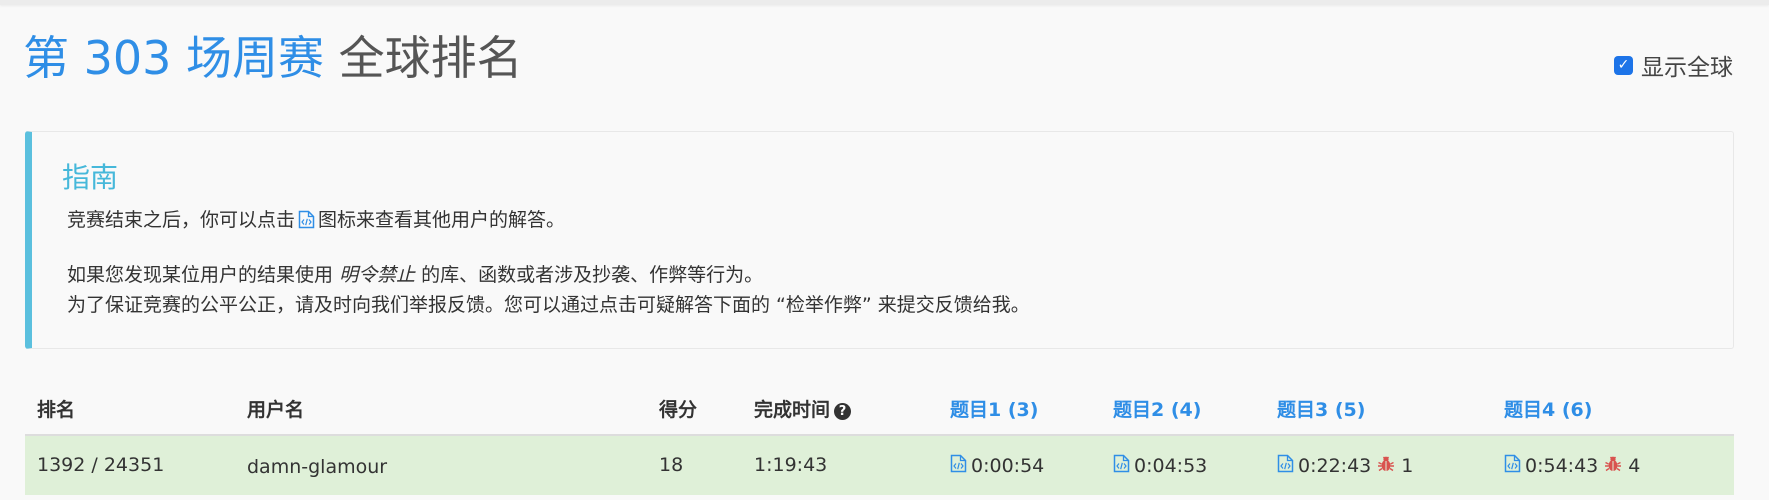 This screenshot has height=500, width=1769. I want to click on row-score: 18, so click(671, 465).